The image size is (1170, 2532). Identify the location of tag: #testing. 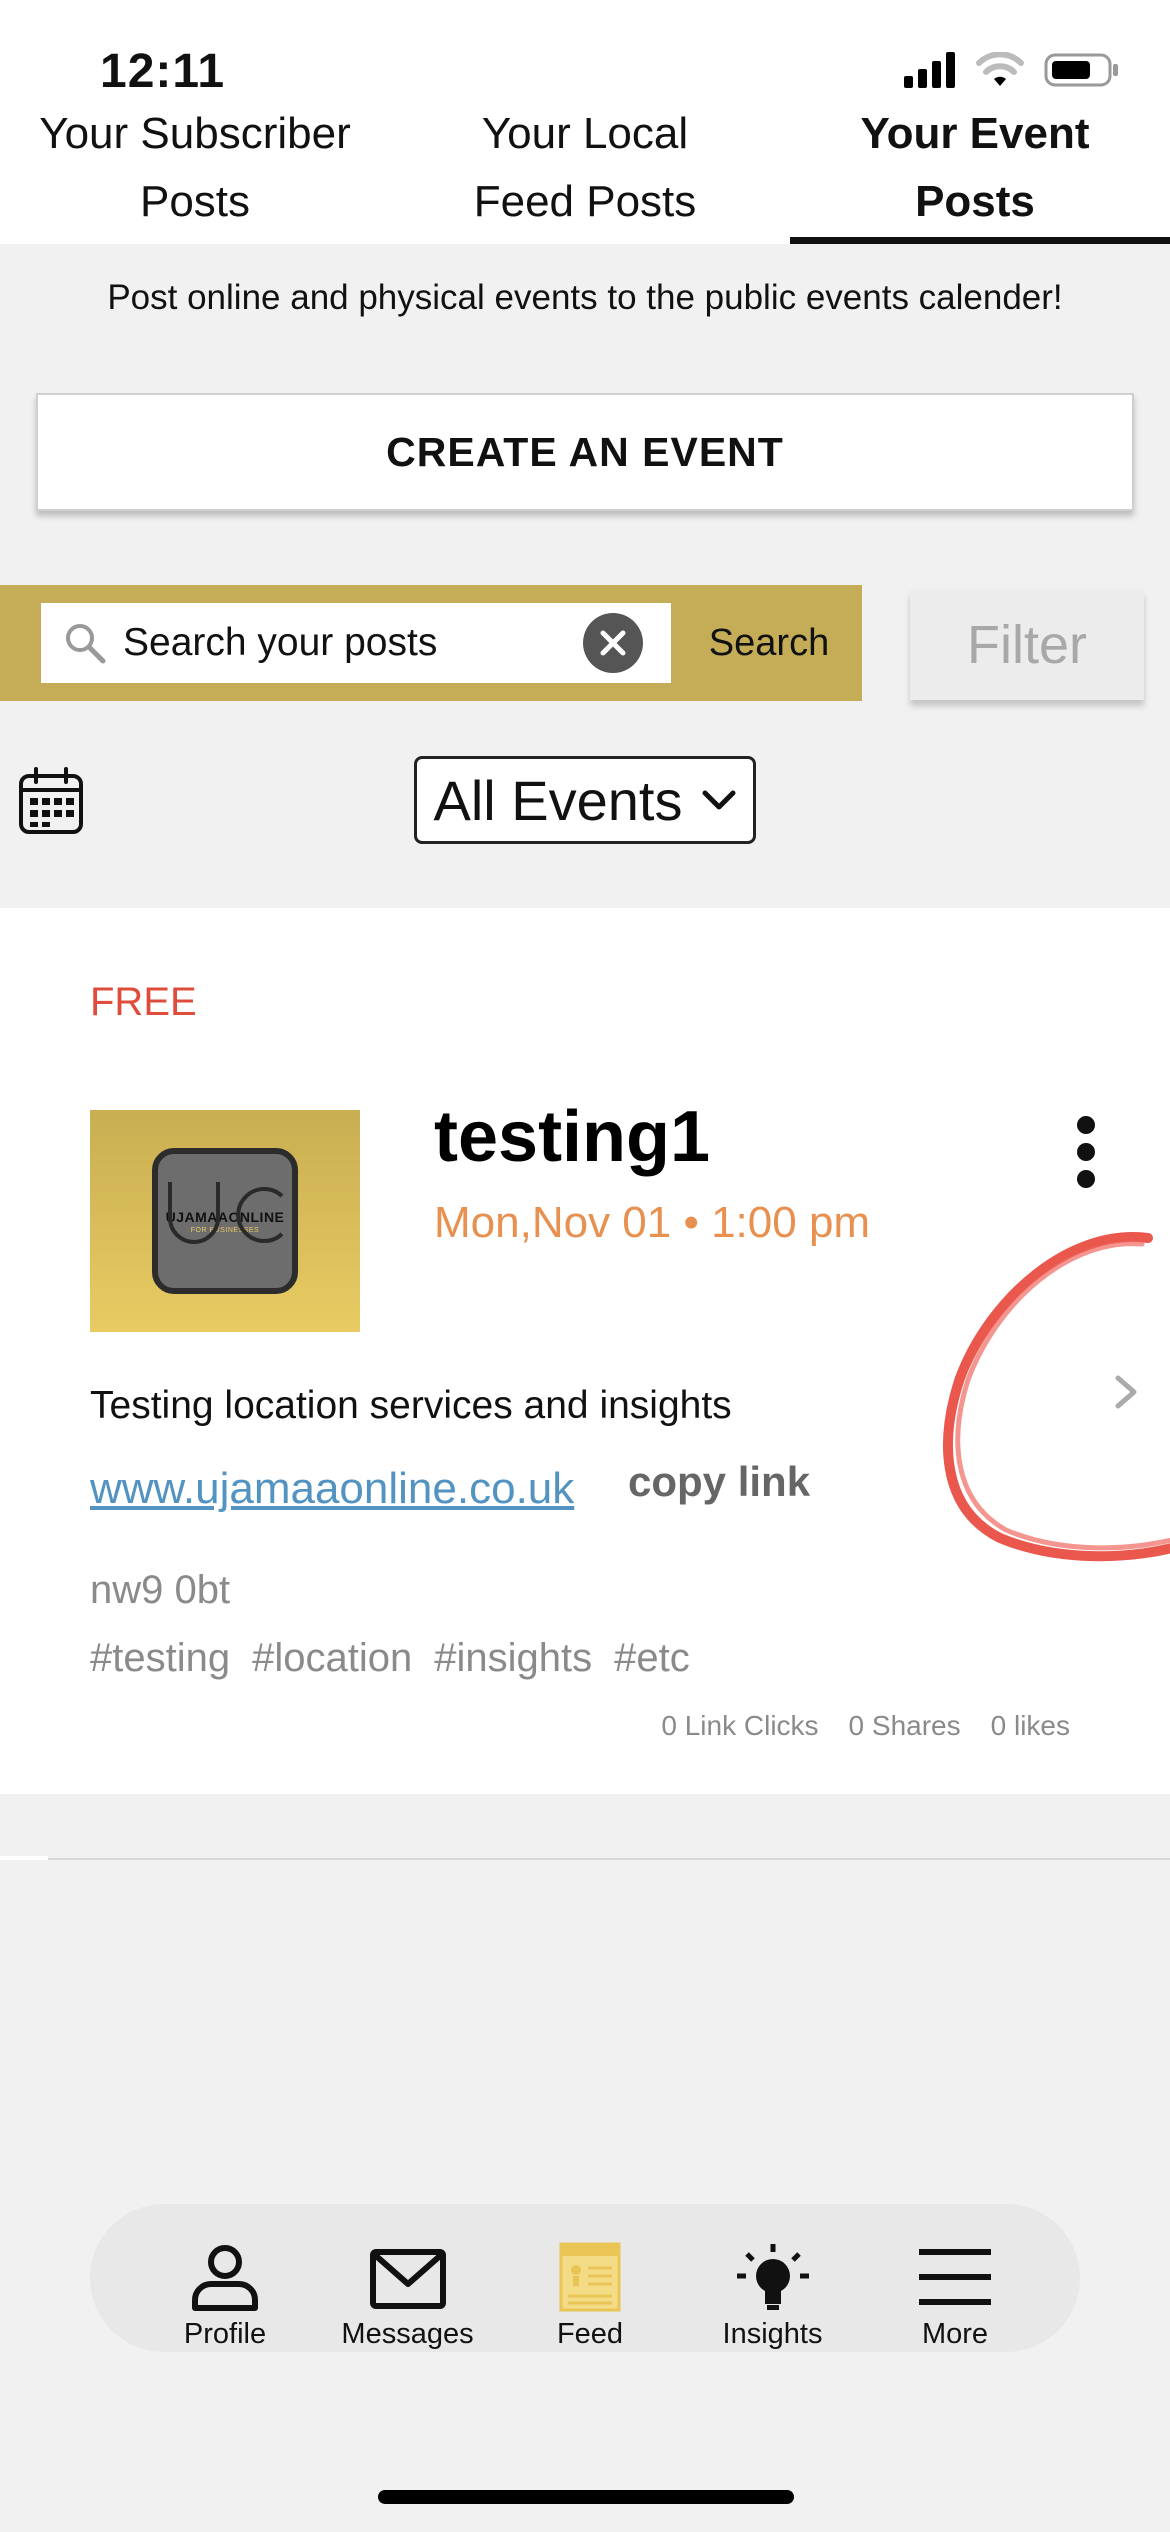
(160, 1658).